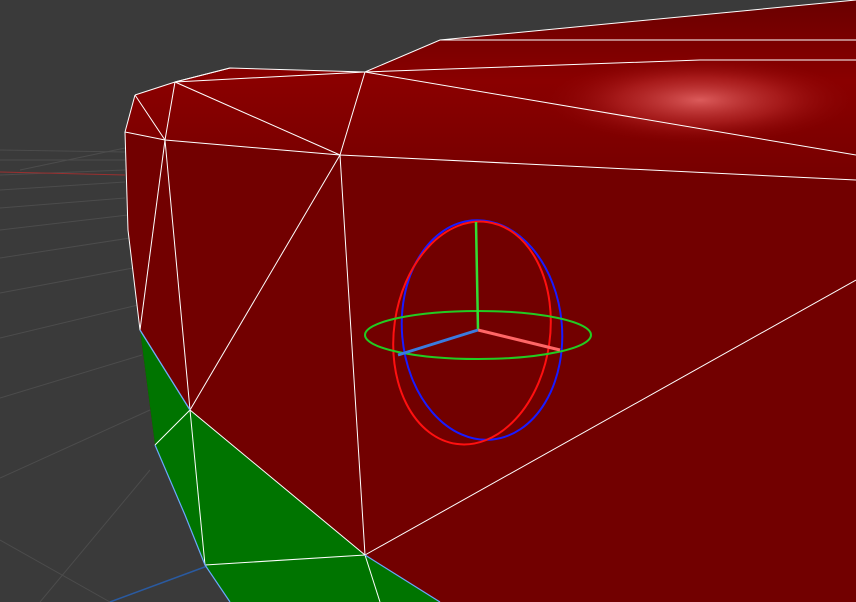 Image resolution: width=856 pixels, height=602 pixels. Describe the element at coordinates (698, 100) in the screenshot. I see `specular-highlight` at that location.